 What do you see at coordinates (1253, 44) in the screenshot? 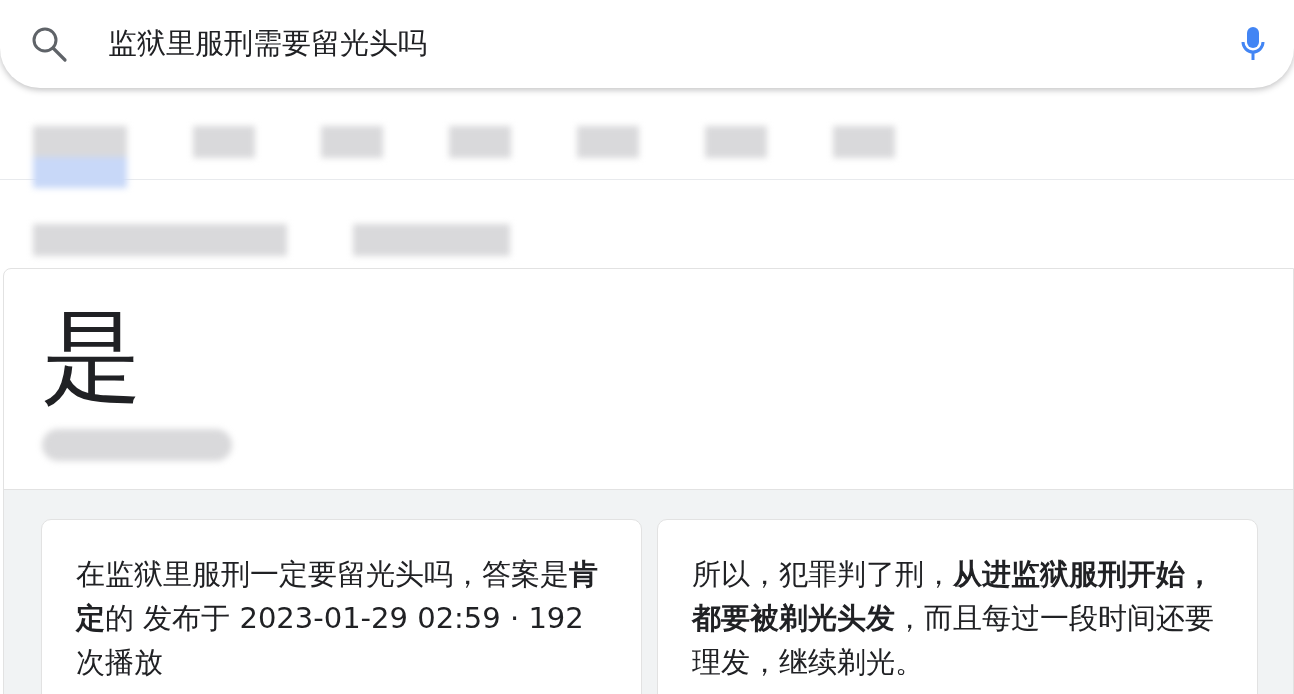
I see `microphone-icon` at bounding box center [1253, 44].